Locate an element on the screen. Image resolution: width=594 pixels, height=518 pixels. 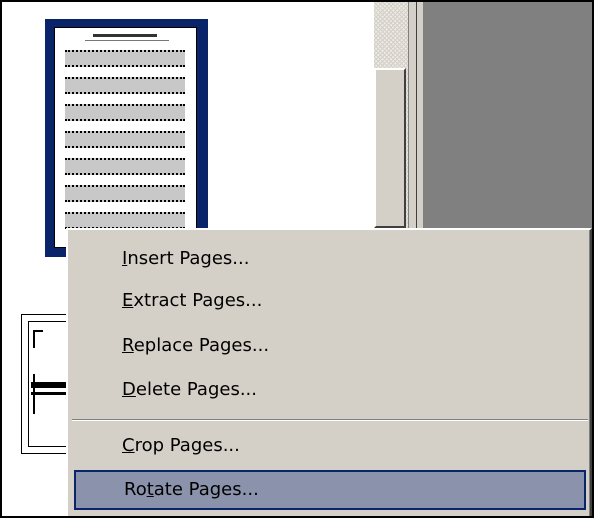
page-thumbnail-selected is located at coordinates (126, 138).